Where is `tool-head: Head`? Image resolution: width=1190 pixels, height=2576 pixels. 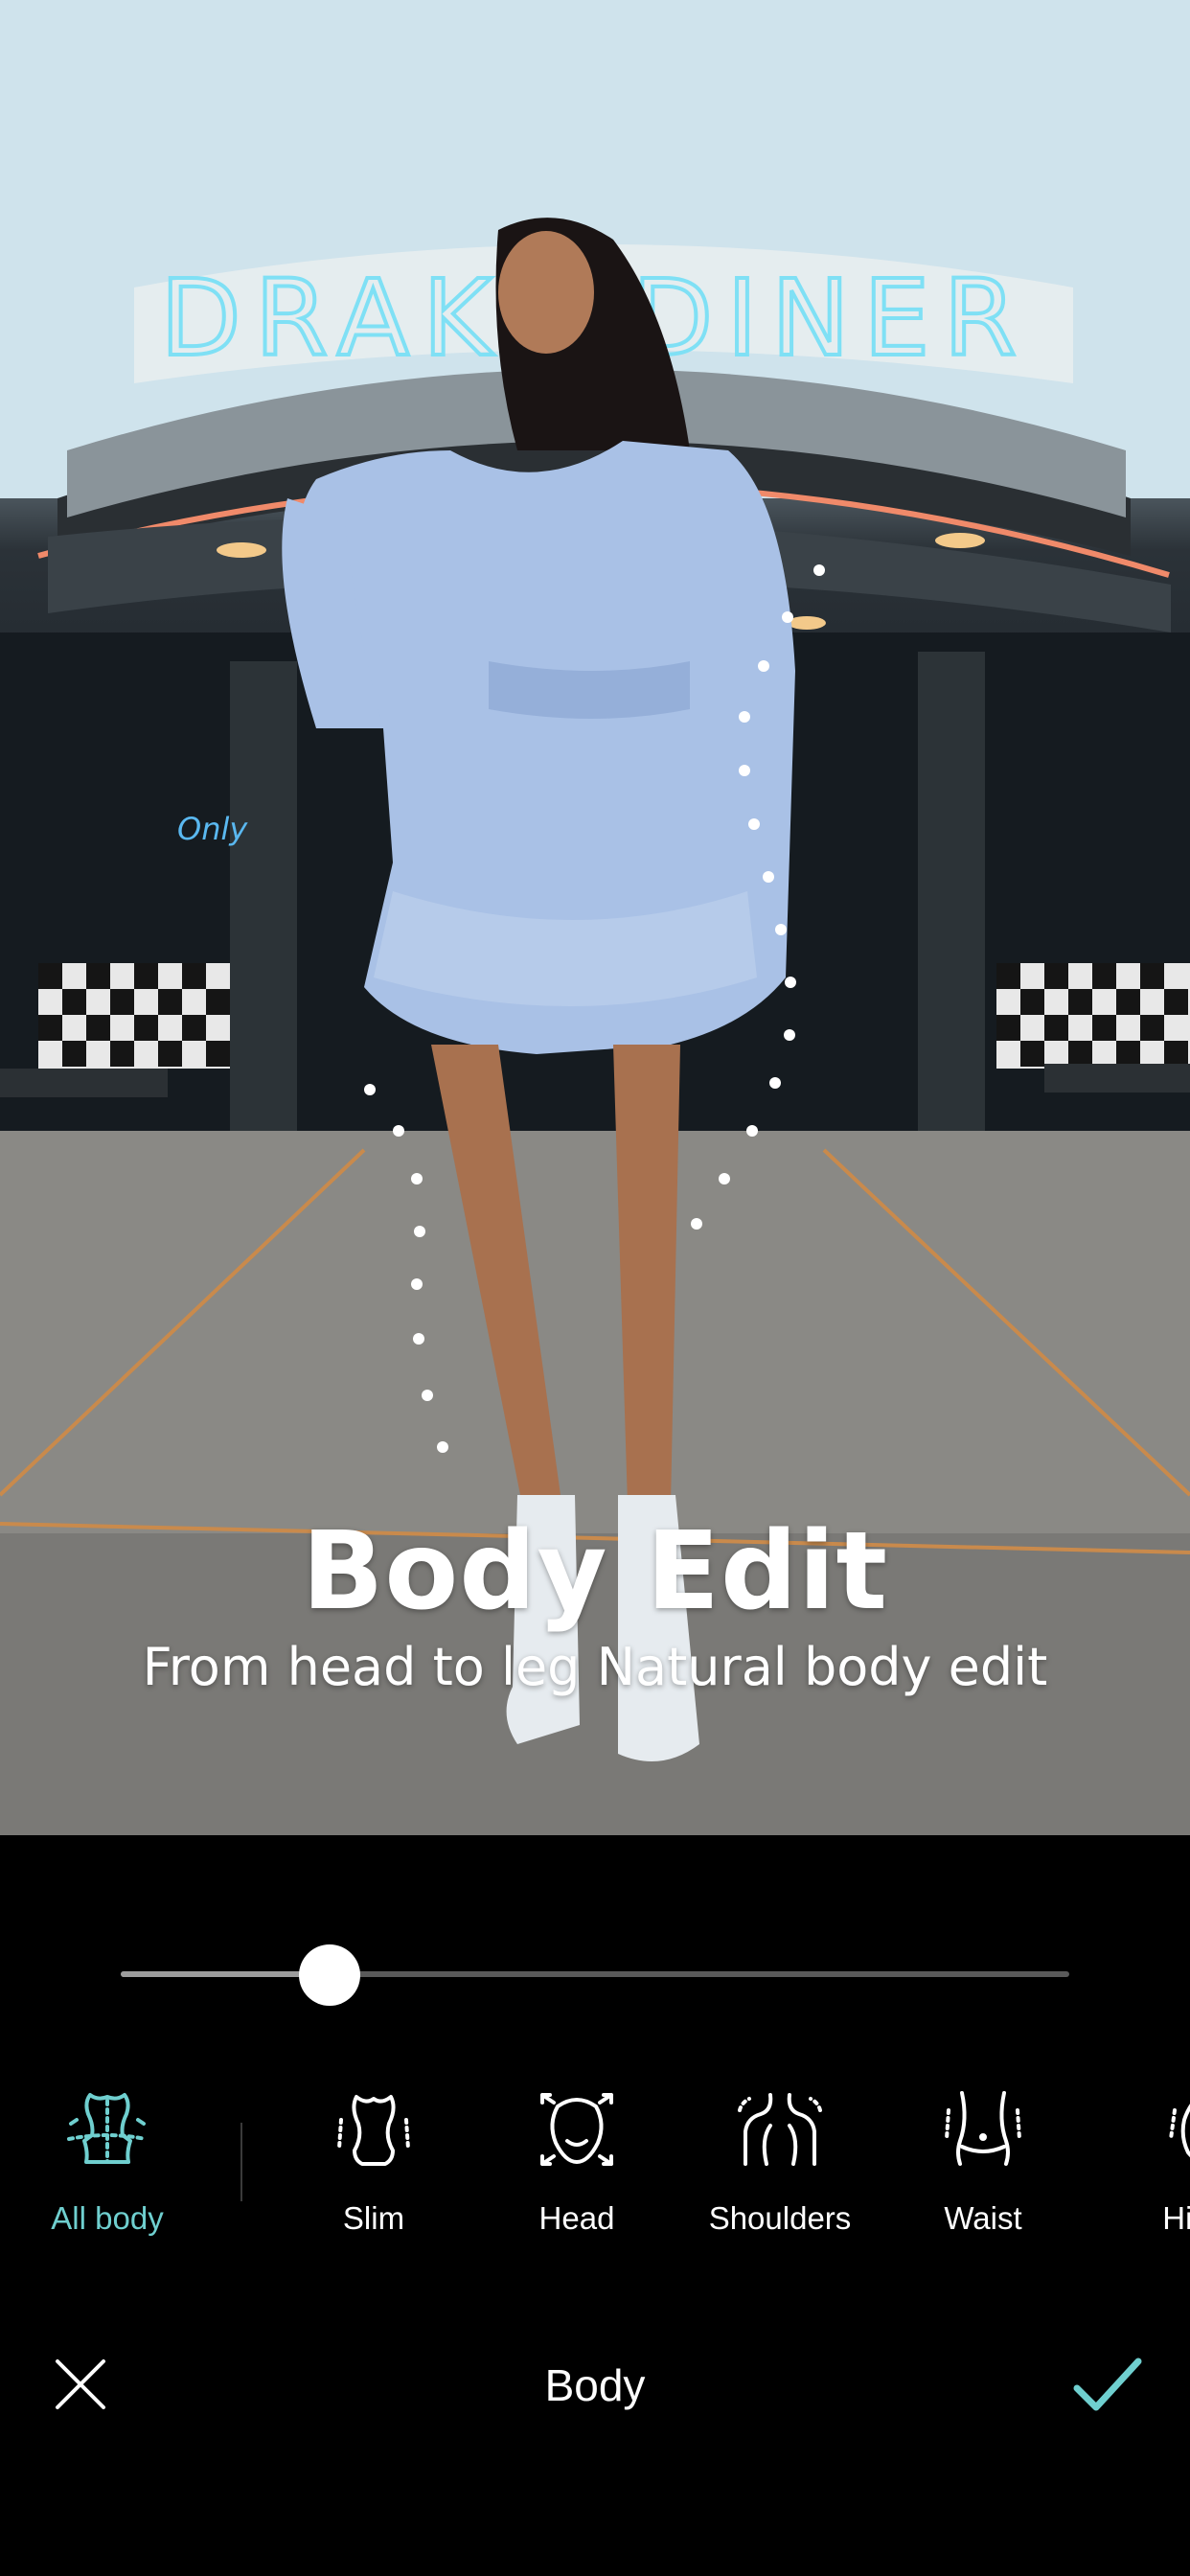 tool-head: Head is located at coordinates (577, 2159).